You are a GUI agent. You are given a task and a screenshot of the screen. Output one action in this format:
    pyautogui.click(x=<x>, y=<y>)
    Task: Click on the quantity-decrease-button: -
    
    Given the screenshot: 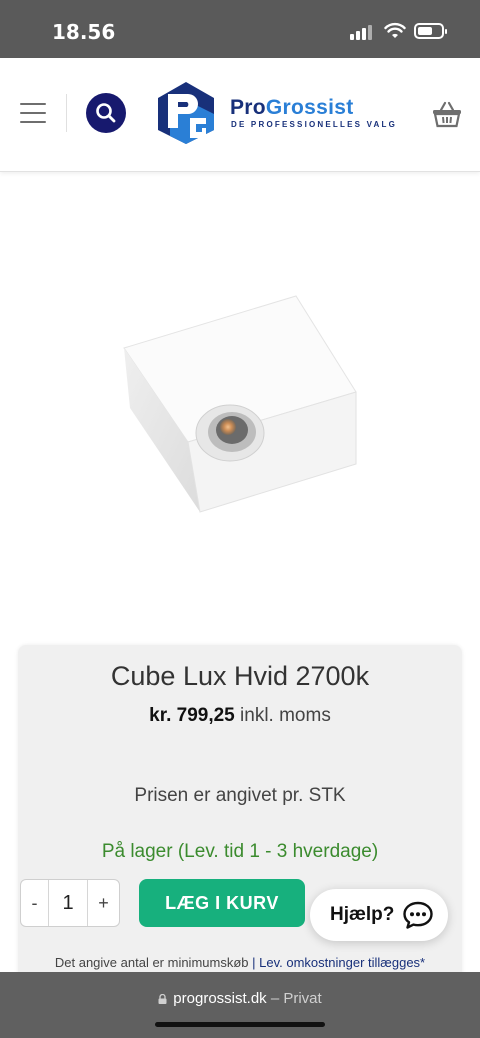 What is the action you would take?
    pyautogui.click(x=35, y=903)
    